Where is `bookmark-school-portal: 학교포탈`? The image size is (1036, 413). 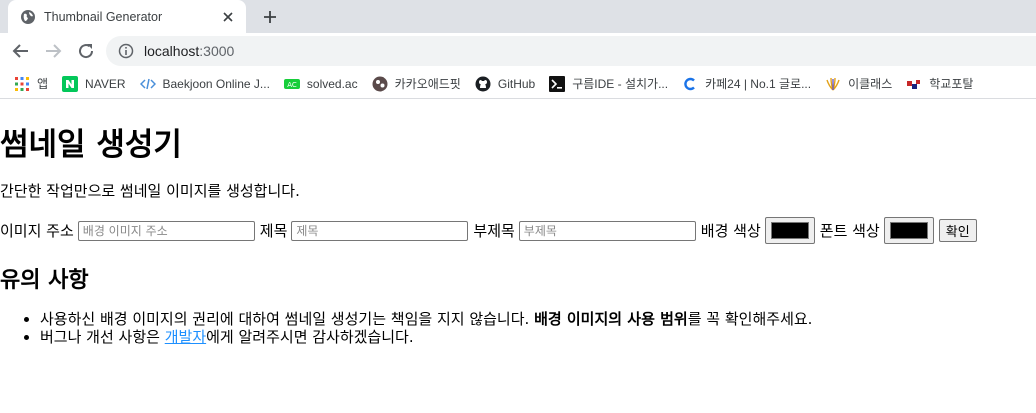
bookmark-school-portal: 학교포탈 is located at coordinates (939, 83).